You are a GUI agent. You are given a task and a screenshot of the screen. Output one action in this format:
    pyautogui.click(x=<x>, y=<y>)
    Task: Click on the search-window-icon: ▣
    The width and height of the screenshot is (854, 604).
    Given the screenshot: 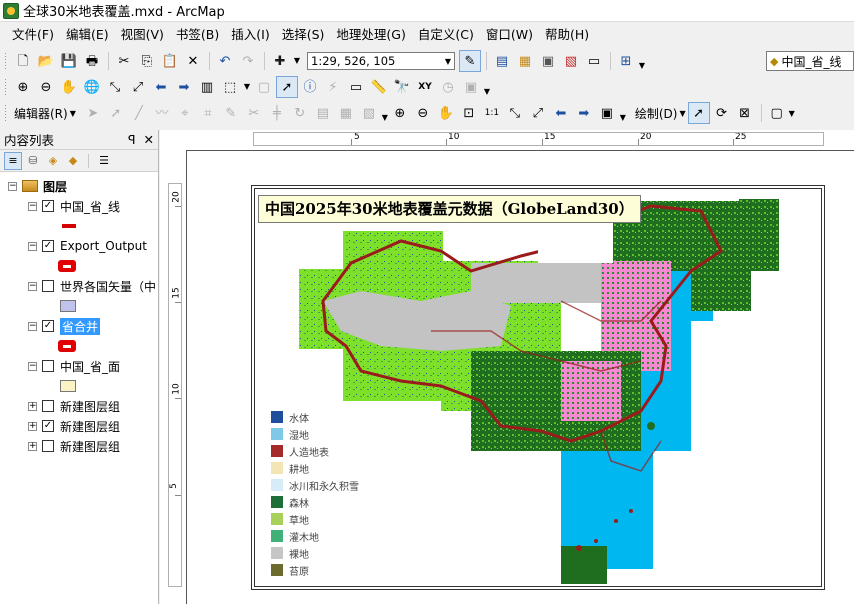 What is the action you would take?
    pyautogui.click(x=548, y=61)
    